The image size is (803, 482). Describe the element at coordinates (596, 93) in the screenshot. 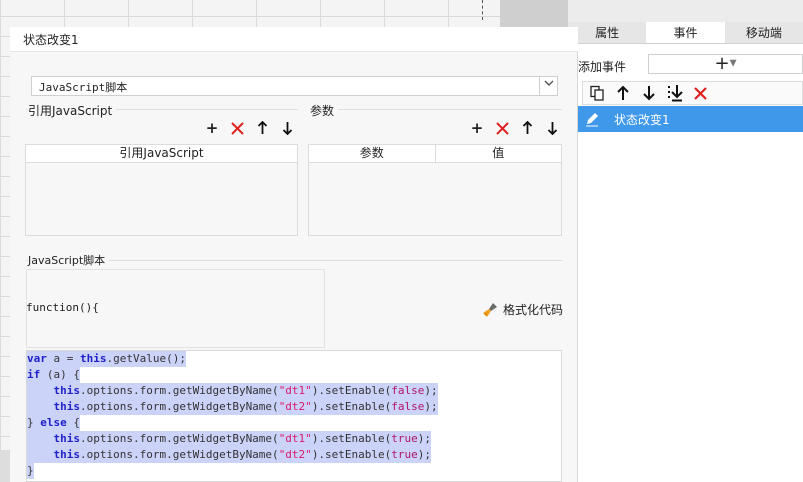

I see `copy-icon` at that location.